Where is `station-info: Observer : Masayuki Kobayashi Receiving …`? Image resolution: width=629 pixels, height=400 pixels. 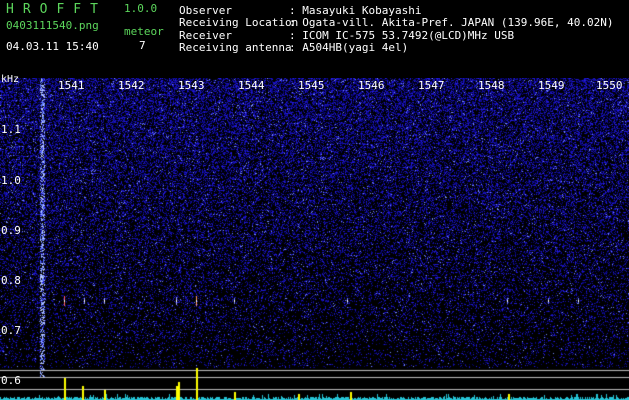
station-info: Observer : Masayuki Kobayashi Receiving … is located at coordinates (396, 29).